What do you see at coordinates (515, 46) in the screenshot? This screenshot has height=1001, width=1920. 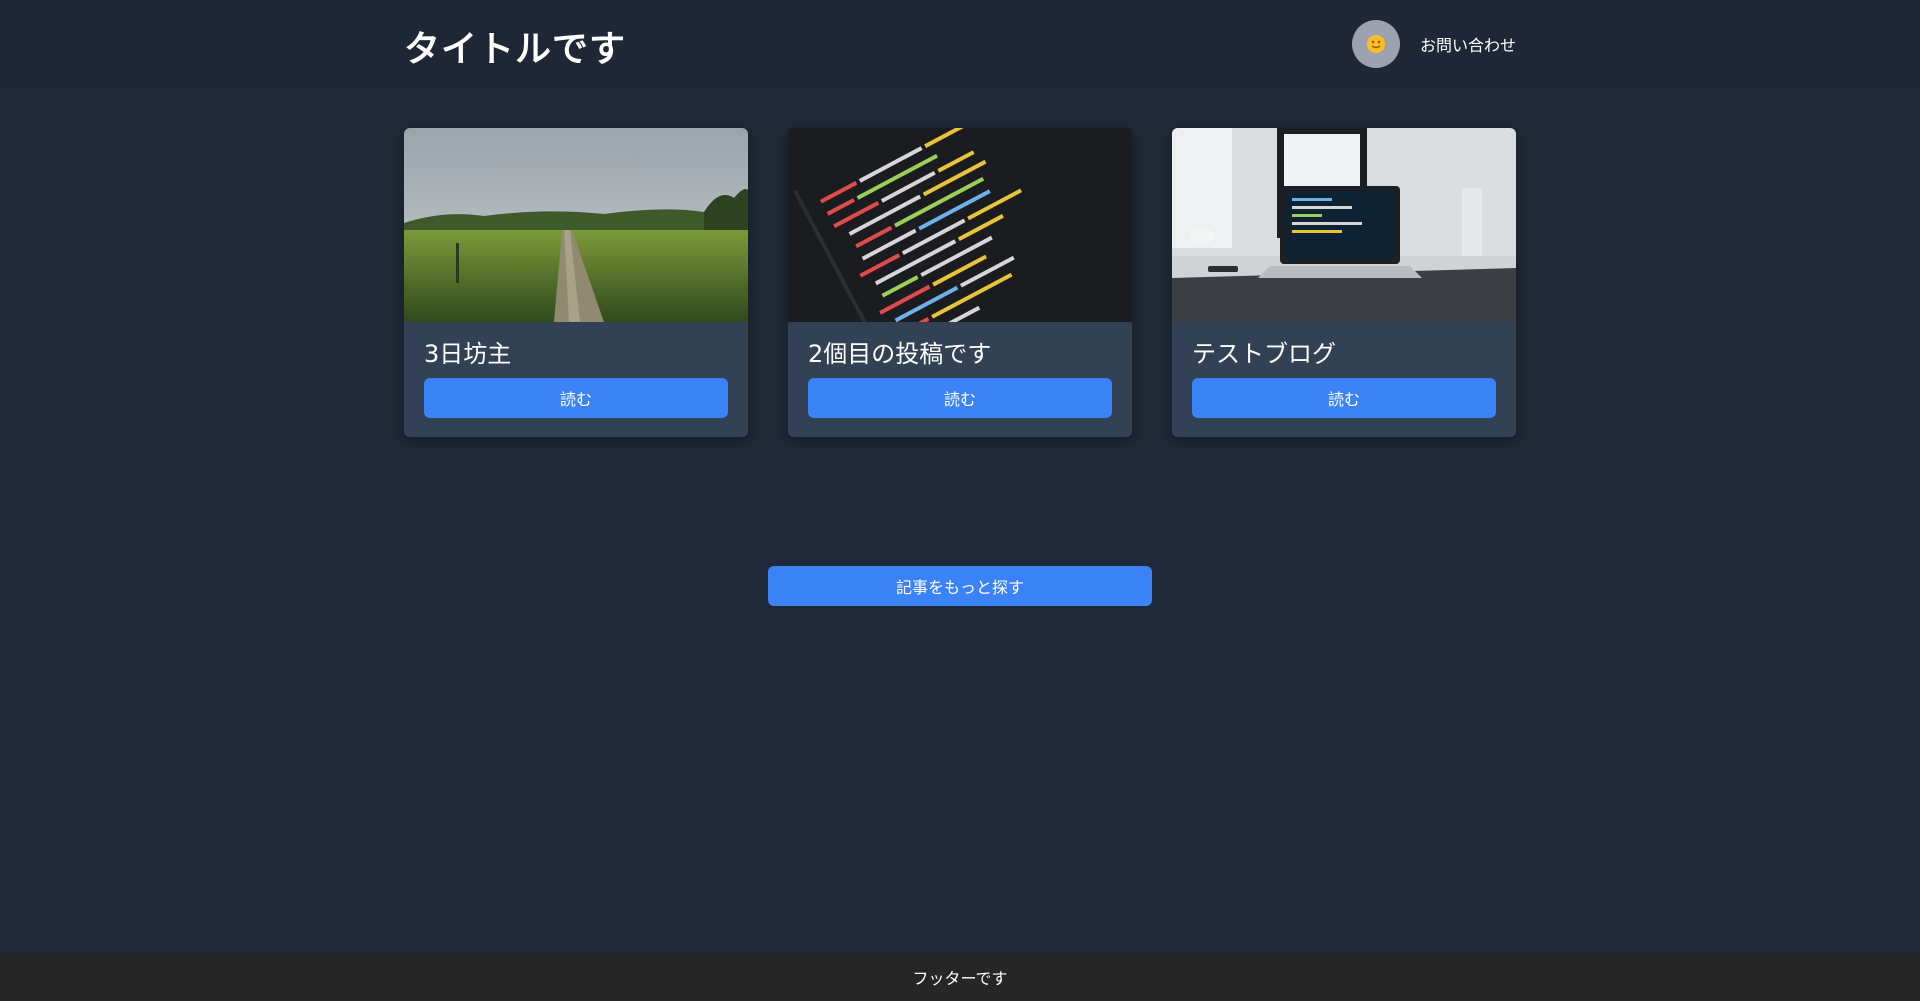 I see `site-title: タイトルです` at bounding box center [515, 46].